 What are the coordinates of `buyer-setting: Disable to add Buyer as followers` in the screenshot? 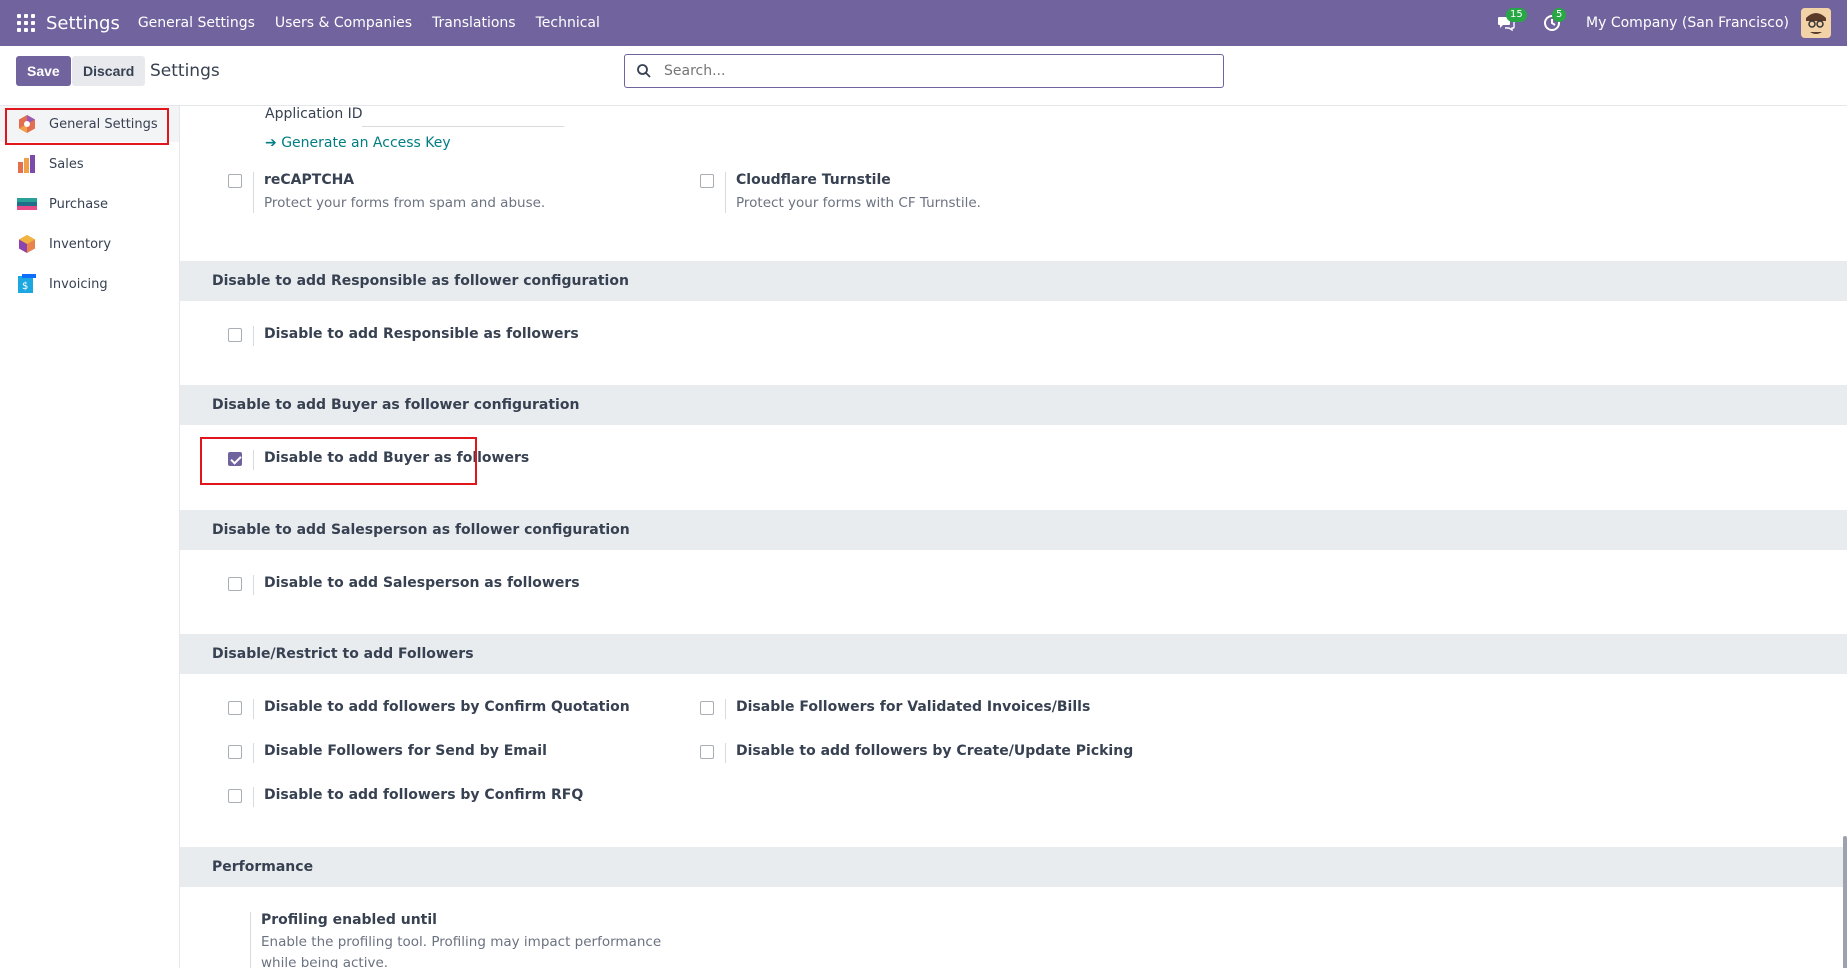 It's located at (378, 460).